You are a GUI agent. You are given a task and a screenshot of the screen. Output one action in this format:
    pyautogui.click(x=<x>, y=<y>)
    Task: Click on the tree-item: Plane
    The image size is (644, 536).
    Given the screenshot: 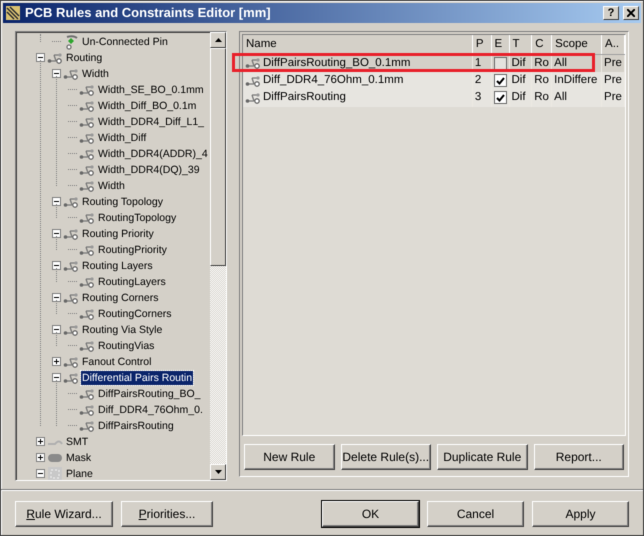 What is the action you would take?
    pyautogui.click(x=79, y=473)
    